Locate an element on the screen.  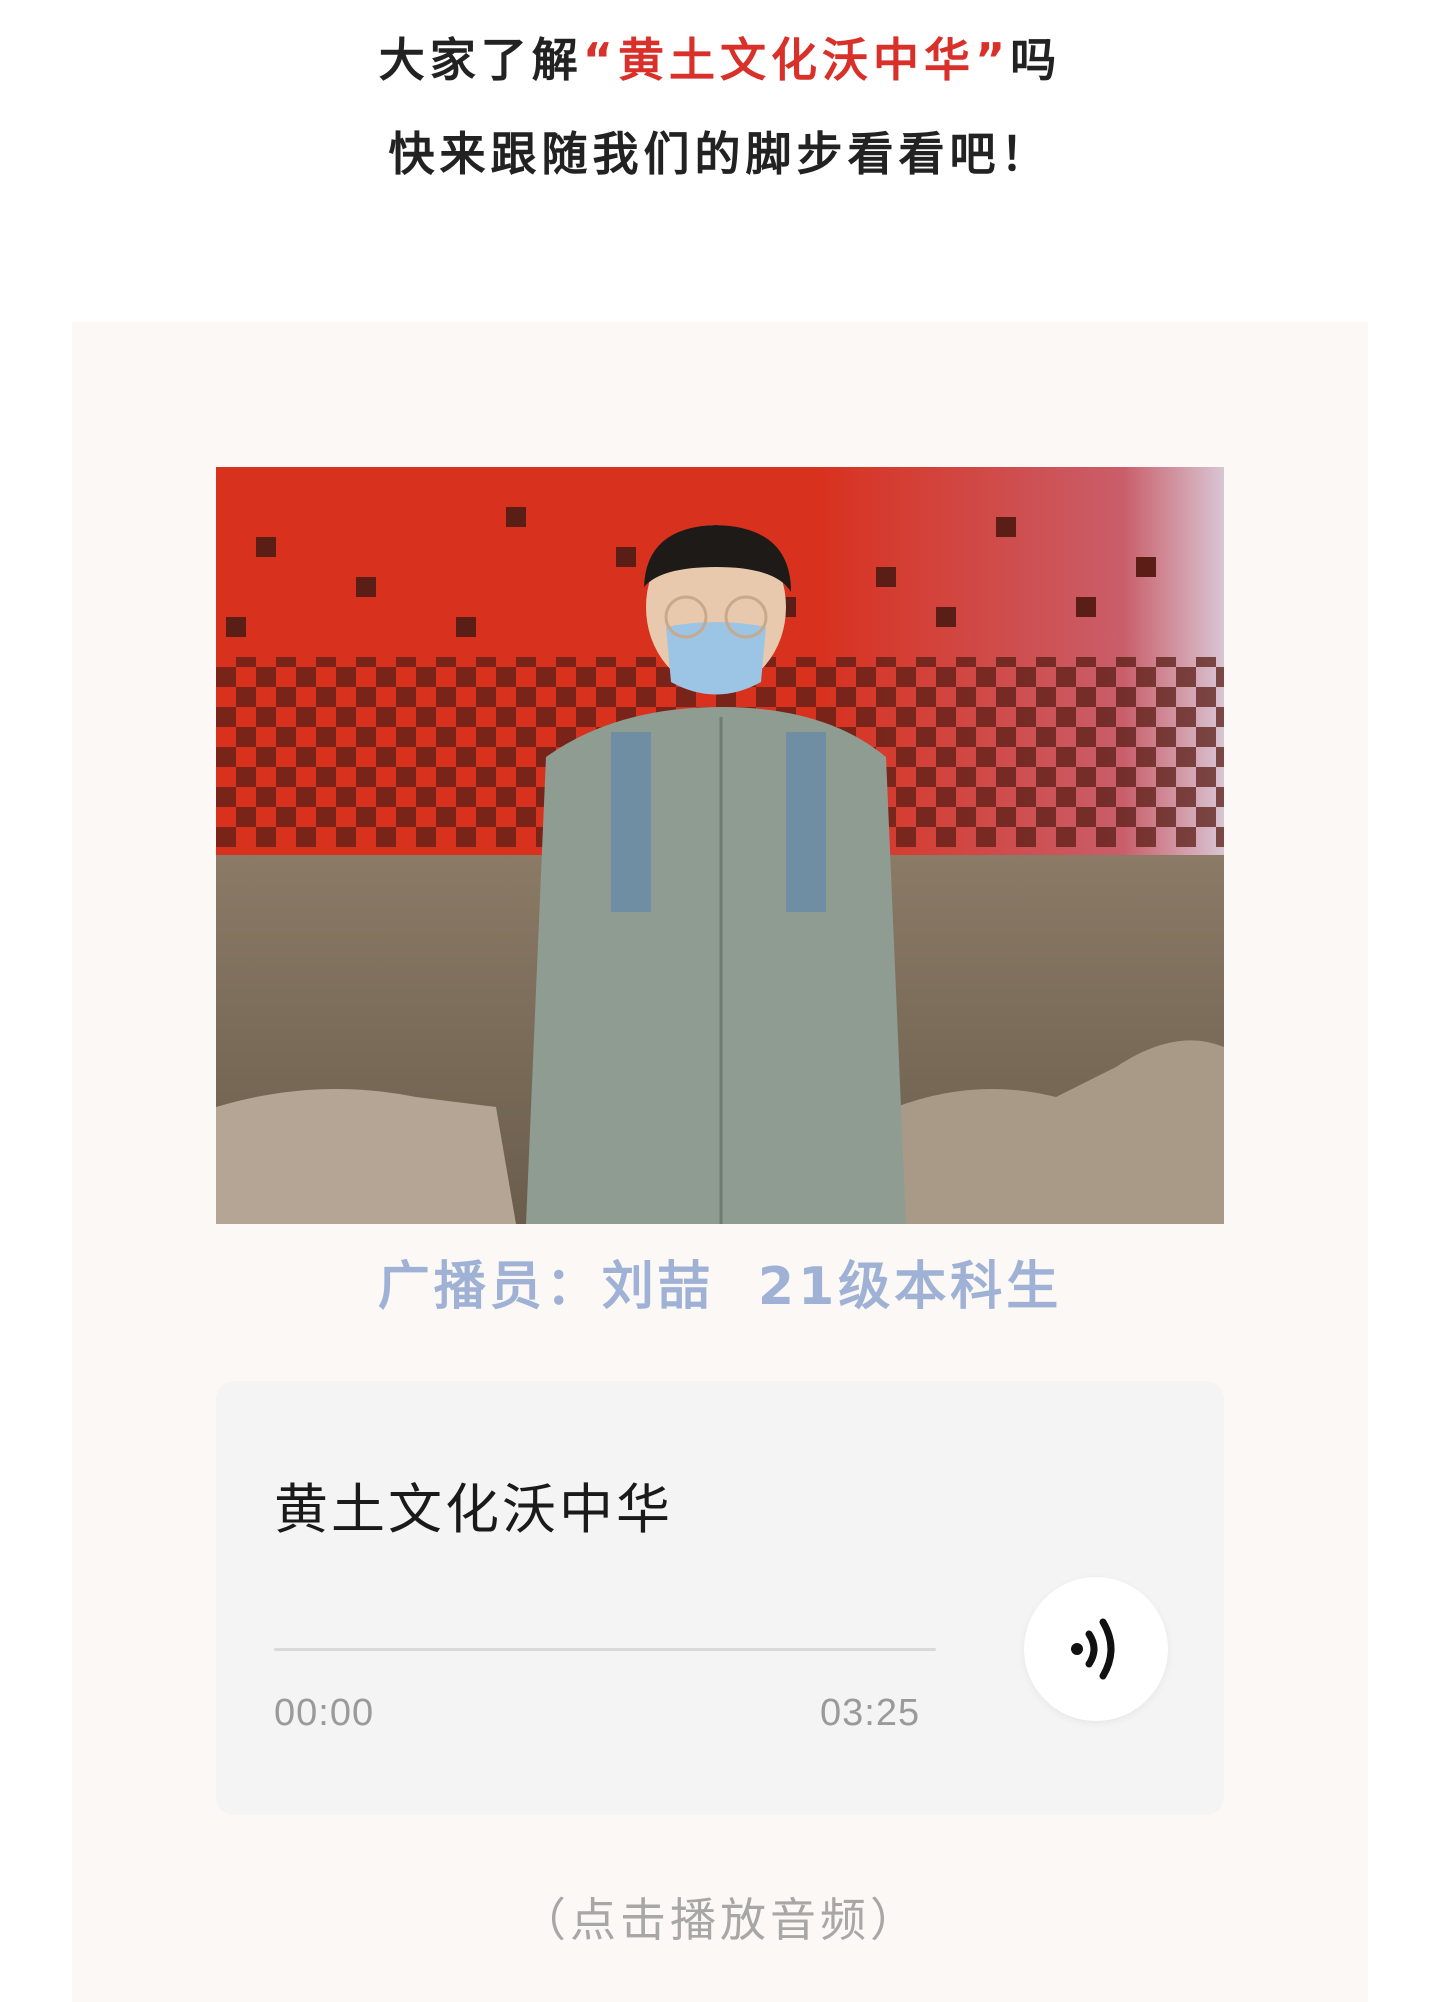
total-time: 03:25 is located at coordinates (870, 1713).